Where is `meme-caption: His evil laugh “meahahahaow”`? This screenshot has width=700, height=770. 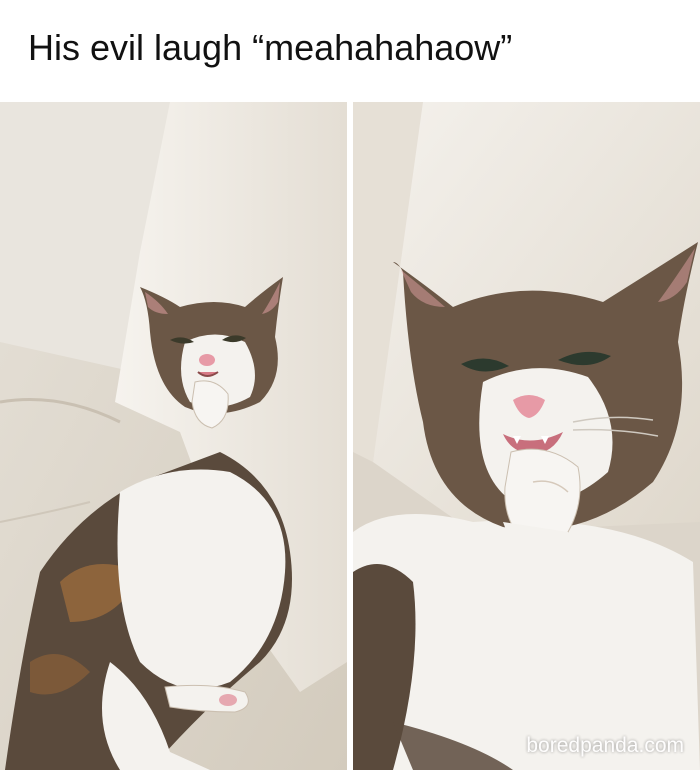
meme-caption: His evil laugh “meahahahaow” is located at coordinates (270, 47).